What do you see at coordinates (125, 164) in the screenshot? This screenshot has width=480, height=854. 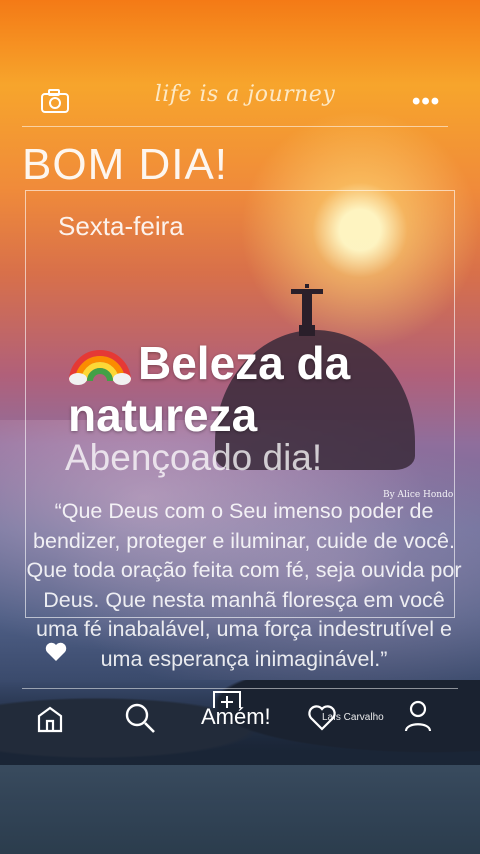 I see `post-title: BOM DIA!` at bounding box center [125, 164].